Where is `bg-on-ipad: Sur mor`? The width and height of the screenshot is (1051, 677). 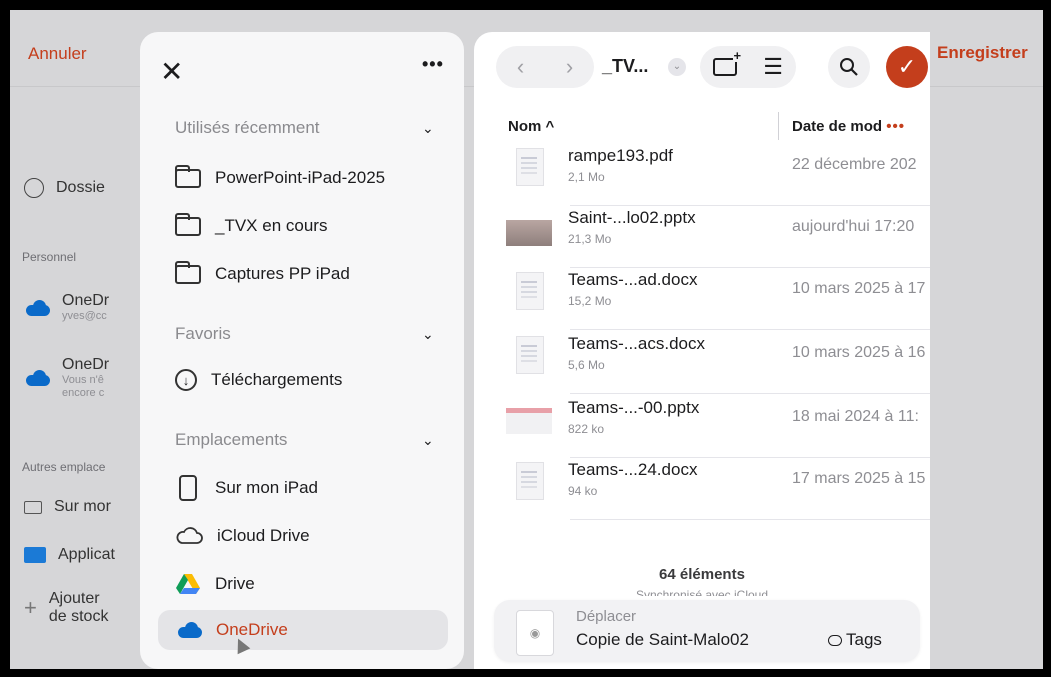 bg-on-ipad: Sur mor is located at coordinates (67, 507).